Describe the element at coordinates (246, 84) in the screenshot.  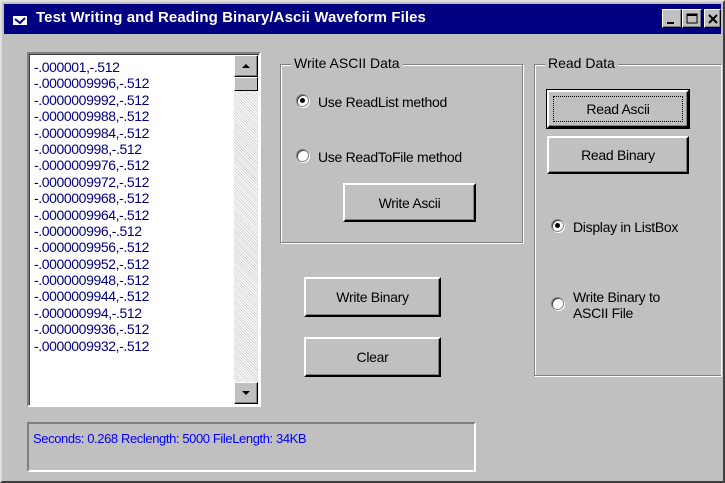
I see `scroll-thumb` at that location.